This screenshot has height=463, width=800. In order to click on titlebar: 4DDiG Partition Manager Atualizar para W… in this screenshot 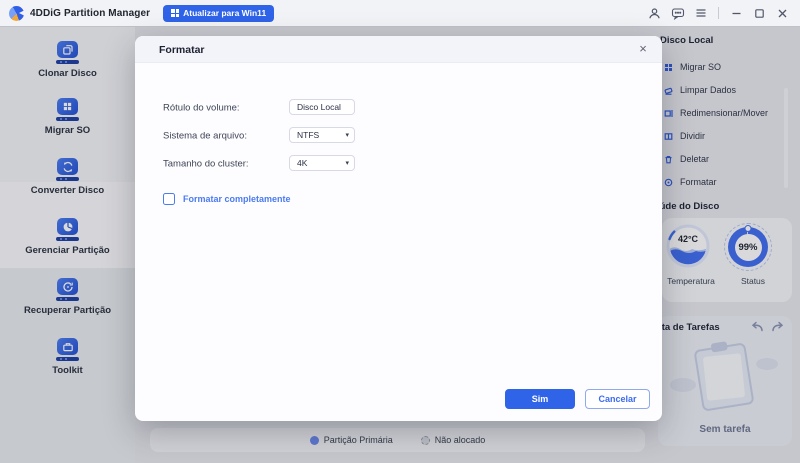, I will do `click(400, 13)`.